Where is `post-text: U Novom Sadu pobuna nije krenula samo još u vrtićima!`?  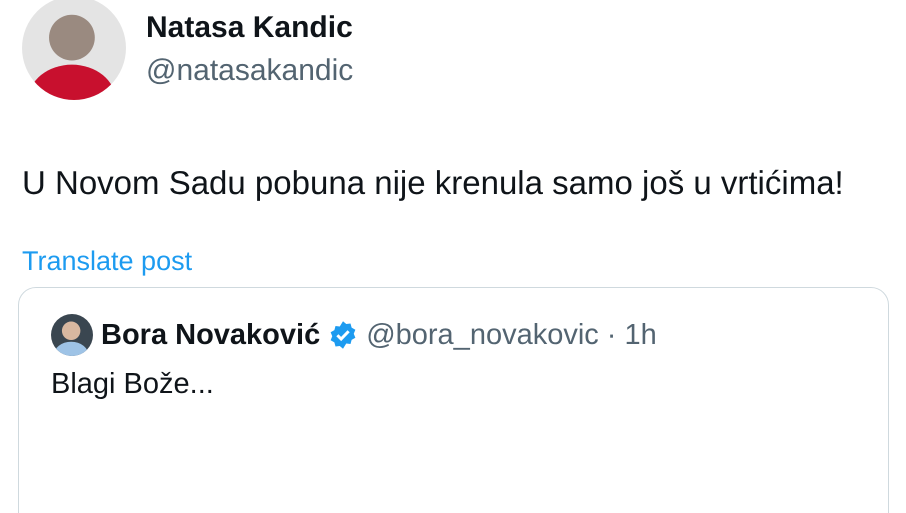 post-text: U Novom Sadu pobuna nije krenula samo još u vrtićima! is located at coordinates (433, 183).